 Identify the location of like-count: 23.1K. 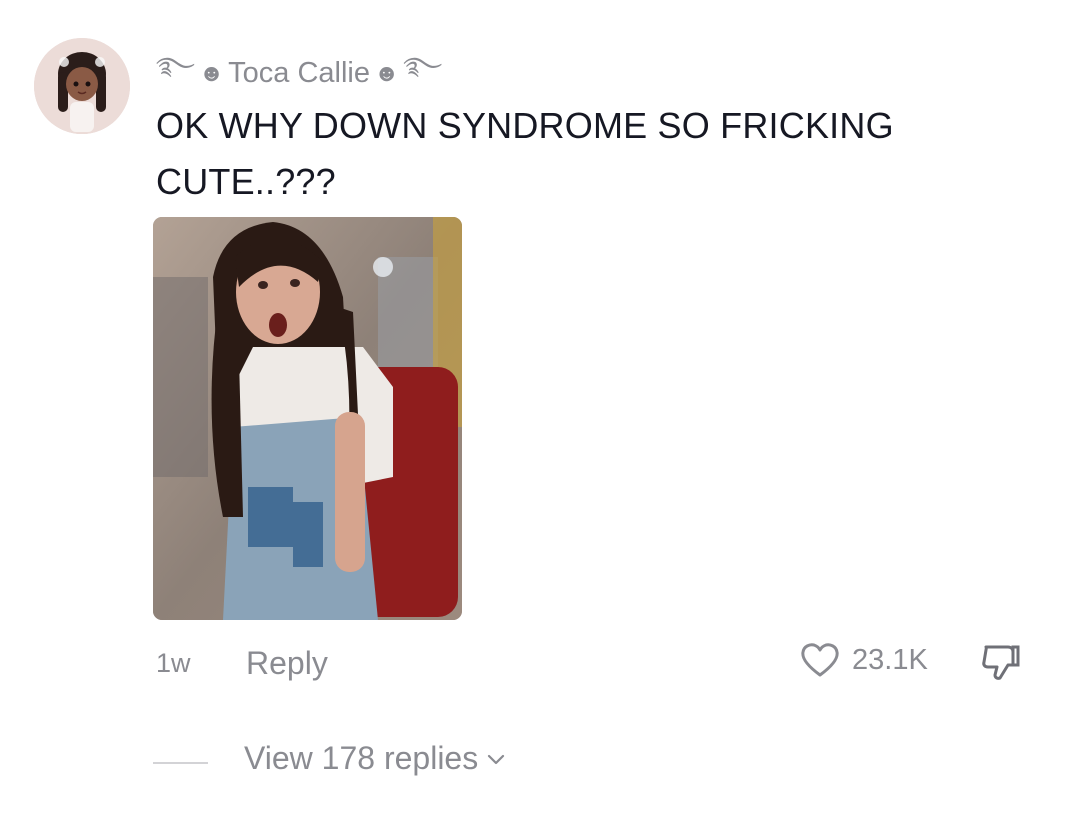
(890, 659).